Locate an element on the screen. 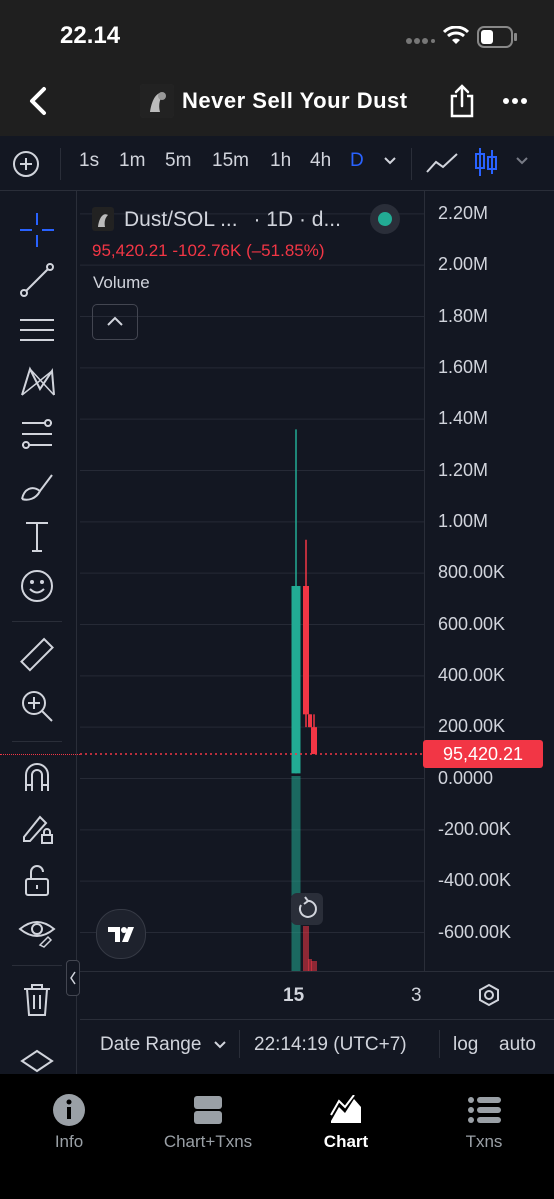 The height and width of the screenshot is (1199, 554). collapse-legend-button is located at coordinates (115, 322).